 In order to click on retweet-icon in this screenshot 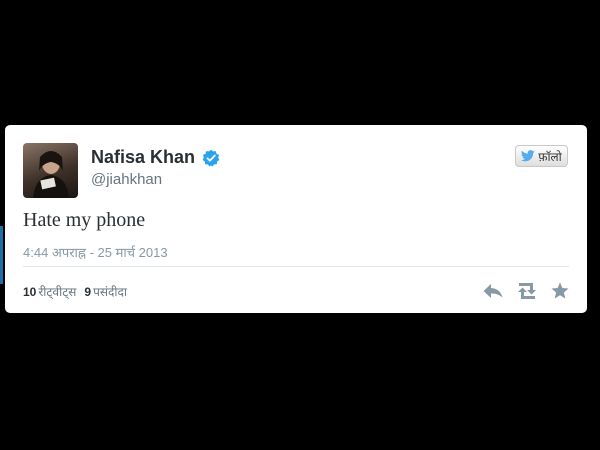, I will do `click(527, 290)`.